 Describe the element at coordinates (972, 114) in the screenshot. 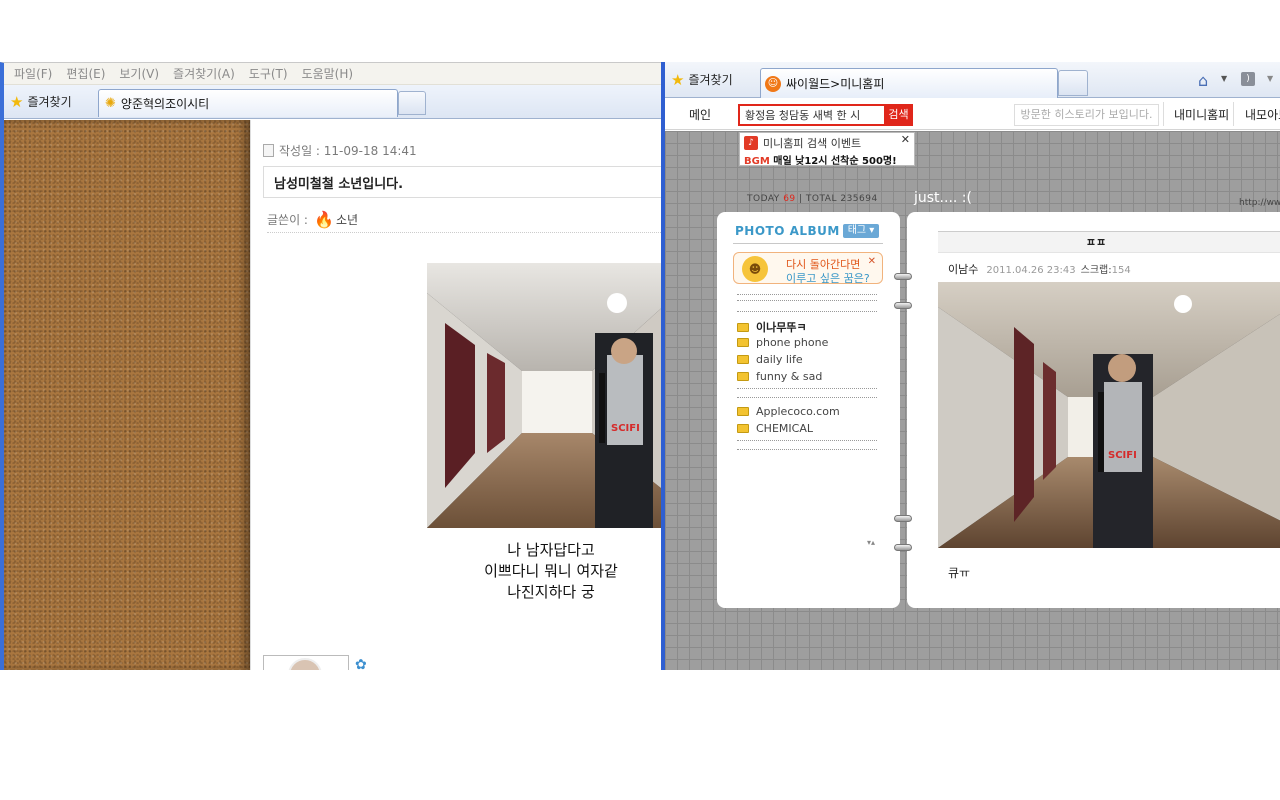

I see `cyworld-top-nav: 메인 검색 방문한 히스토리가 보입니다. 내미니홈피 내모아보` at that location.